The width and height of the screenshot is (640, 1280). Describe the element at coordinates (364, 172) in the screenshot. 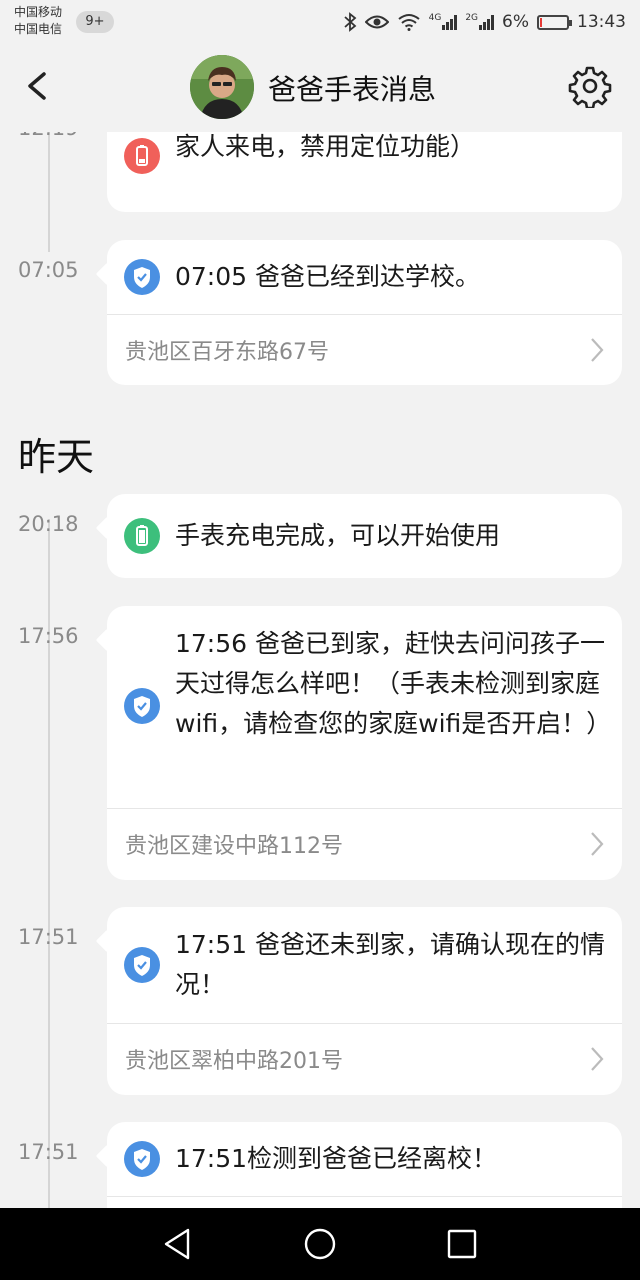

I see `message-card: 手表进入预留应急电量模式（仅能接听家人来电，禁用定位功能）` at that location.